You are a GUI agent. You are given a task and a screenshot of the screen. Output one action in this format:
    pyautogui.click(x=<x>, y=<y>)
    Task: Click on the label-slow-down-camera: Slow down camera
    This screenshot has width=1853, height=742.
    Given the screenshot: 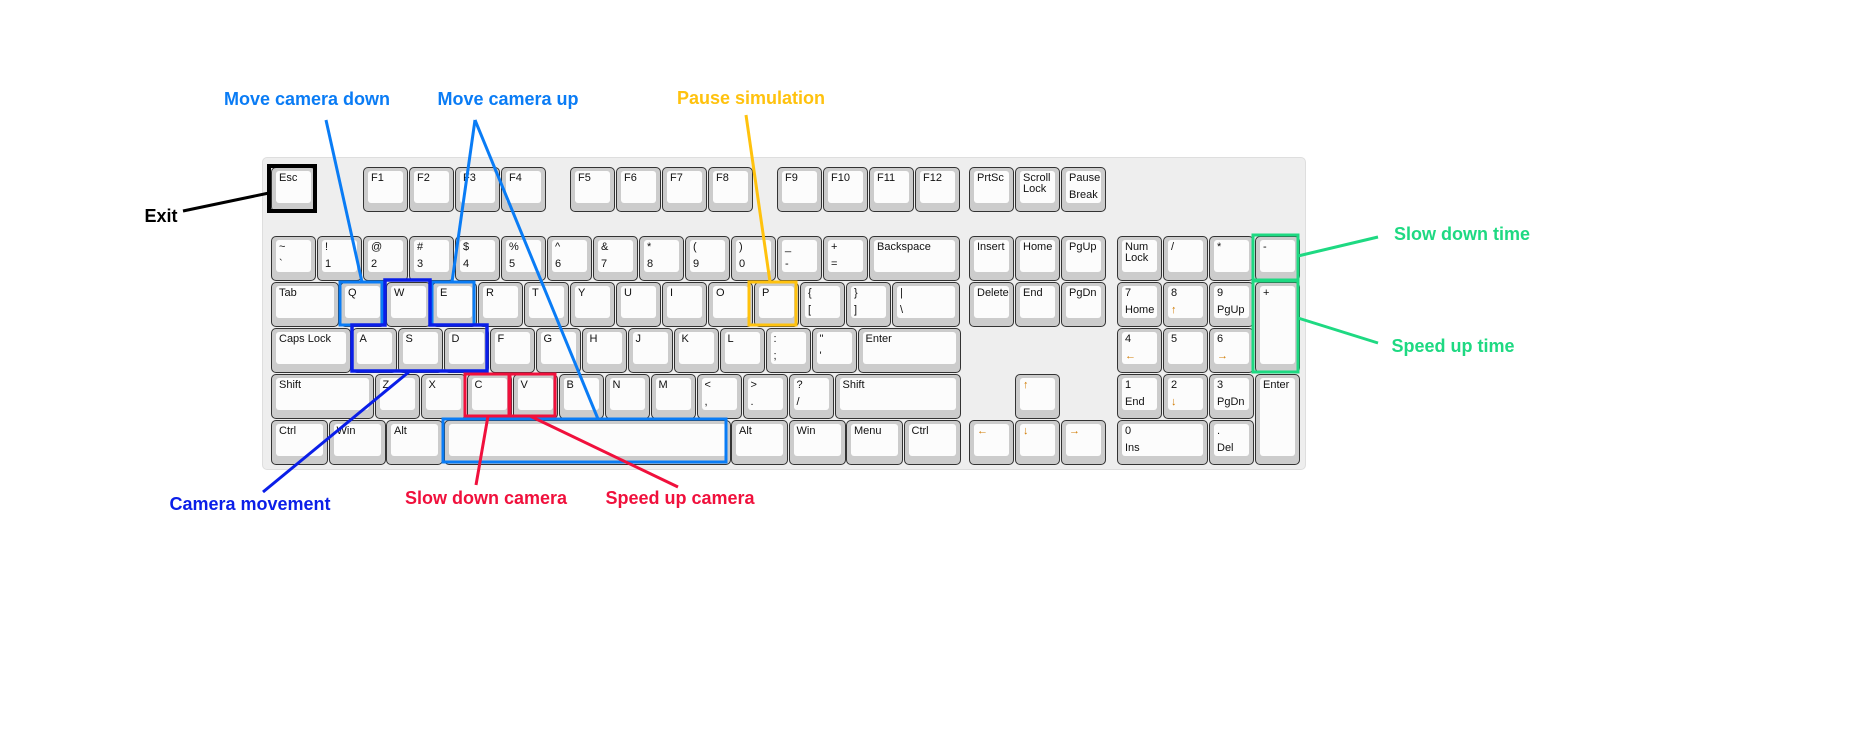 What is the action you would take?
    pyautogui.click(x=486, y=498)
    